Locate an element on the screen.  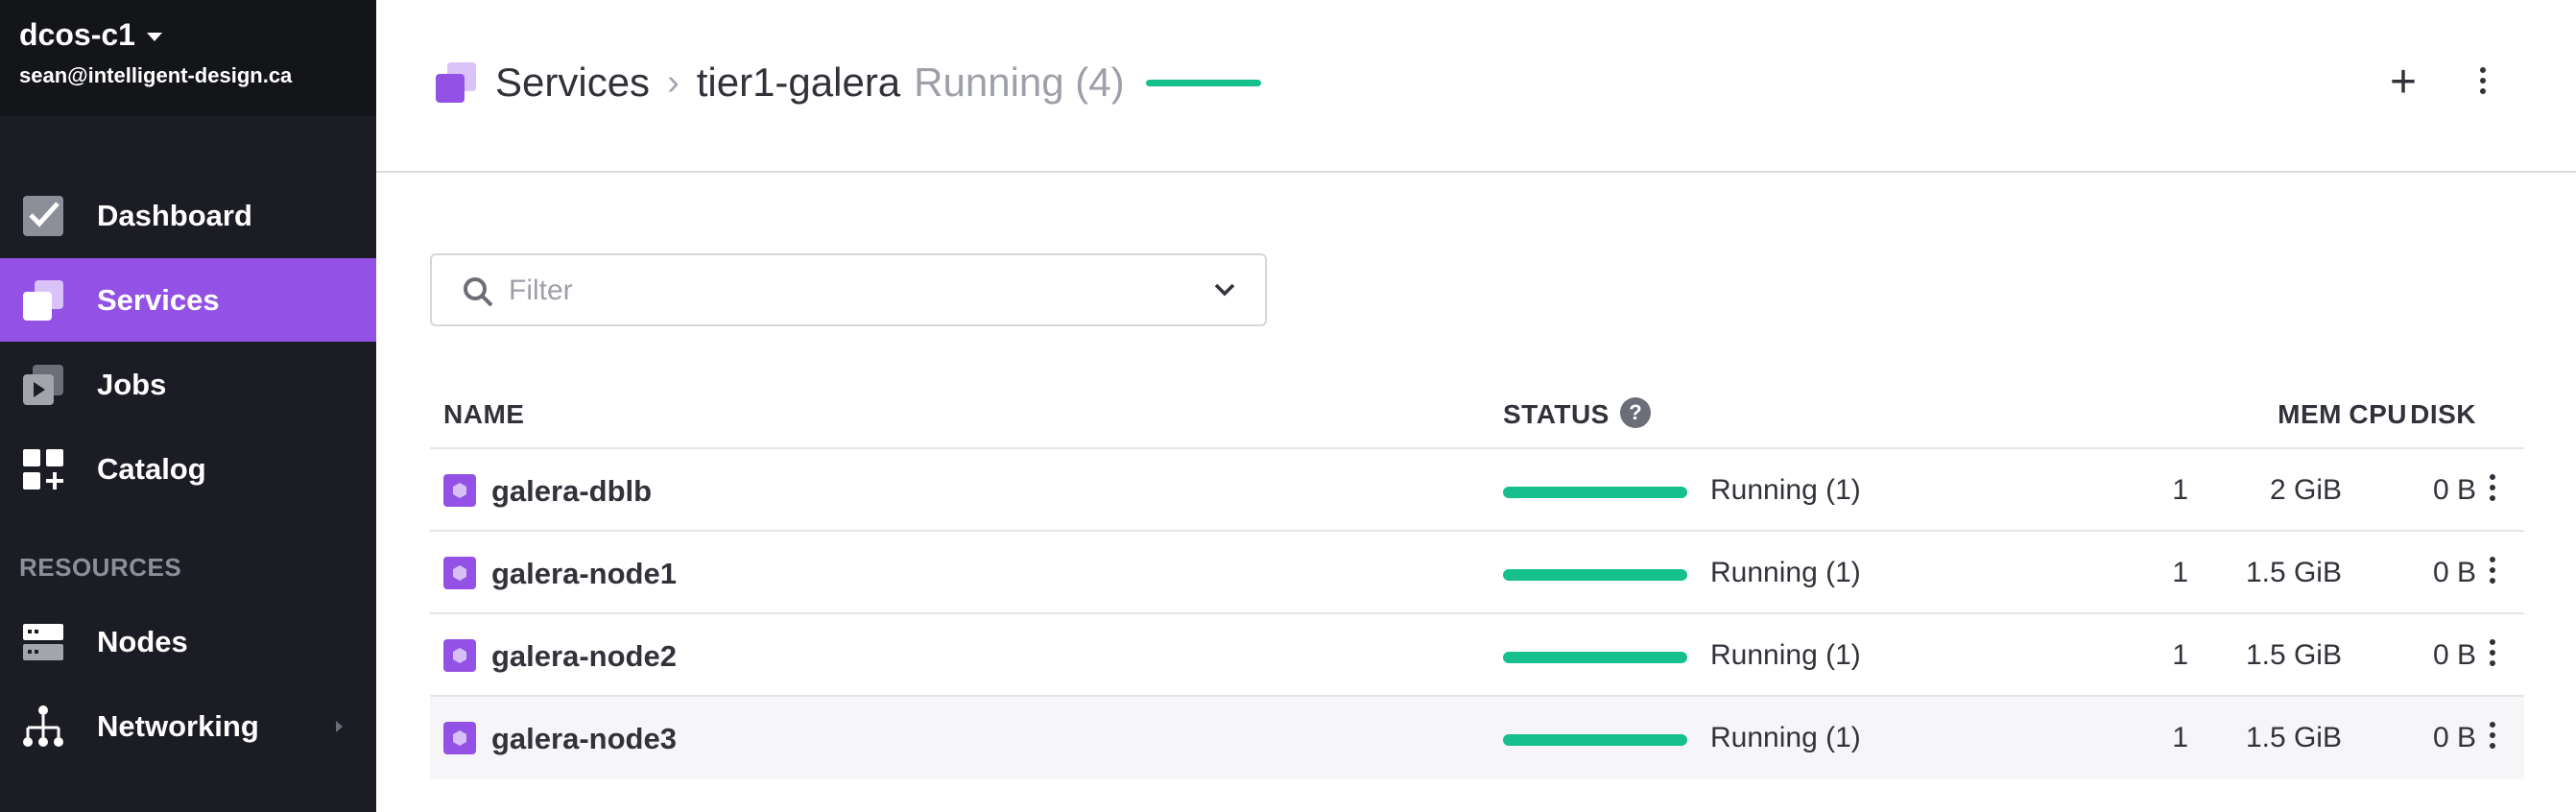
sidebar-item-services: Services is located at coordinates (188, 300).